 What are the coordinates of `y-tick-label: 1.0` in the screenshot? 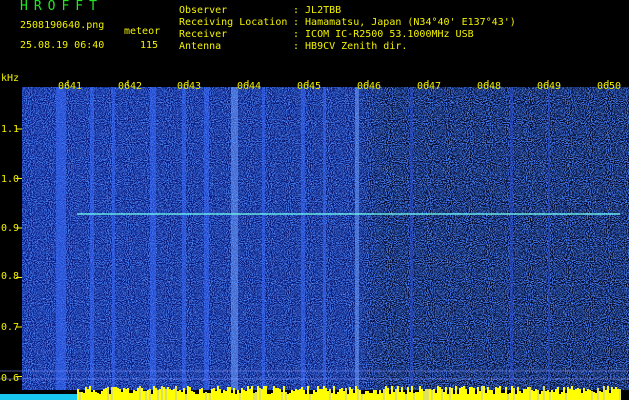 It's located at (10, 179).